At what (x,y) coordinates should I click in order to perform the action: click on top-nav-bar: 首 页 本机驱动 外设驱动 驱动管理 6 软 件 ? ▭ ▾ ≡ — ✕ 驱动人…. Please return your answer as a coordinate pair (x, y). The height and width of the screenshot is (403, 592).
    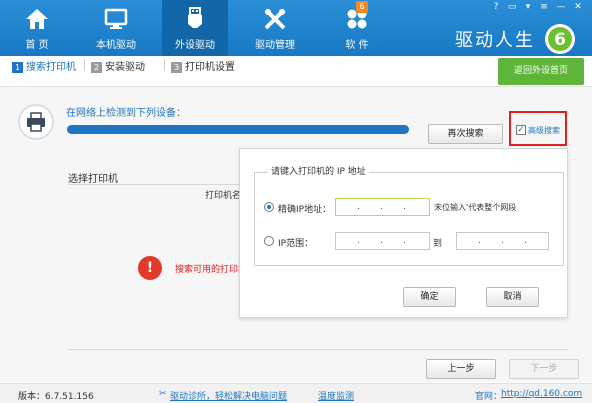
    Looking at the image, I should click on (296, 28).